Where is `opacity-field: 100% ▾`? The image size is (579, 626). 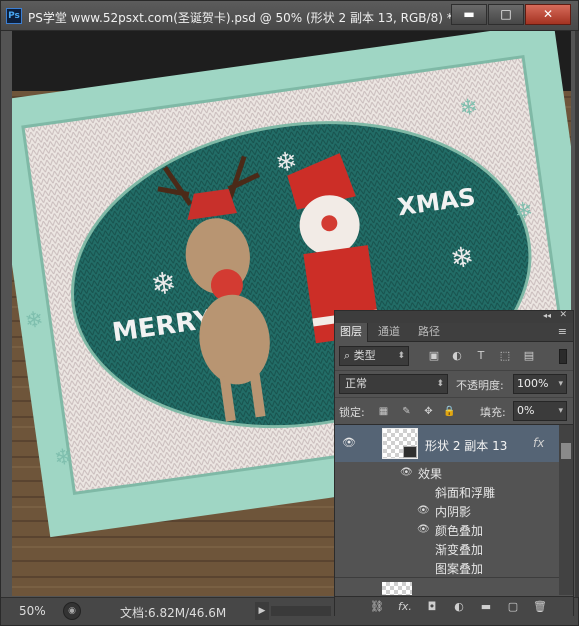 opacity-field: 100% ▾ is located at coordinates (540, 384).